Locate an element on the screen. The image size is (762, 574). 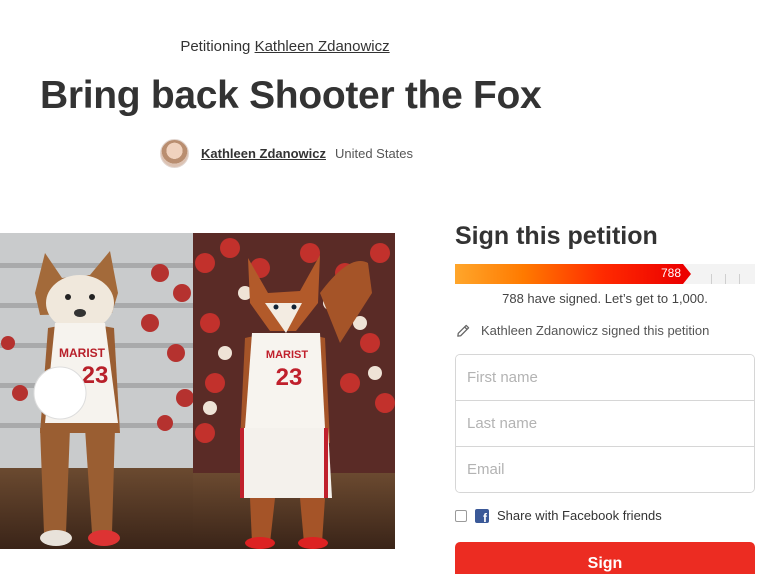
recent-signer-row: Kathleen Zdanowicz signed this petition is located at coordinates (582, 330).